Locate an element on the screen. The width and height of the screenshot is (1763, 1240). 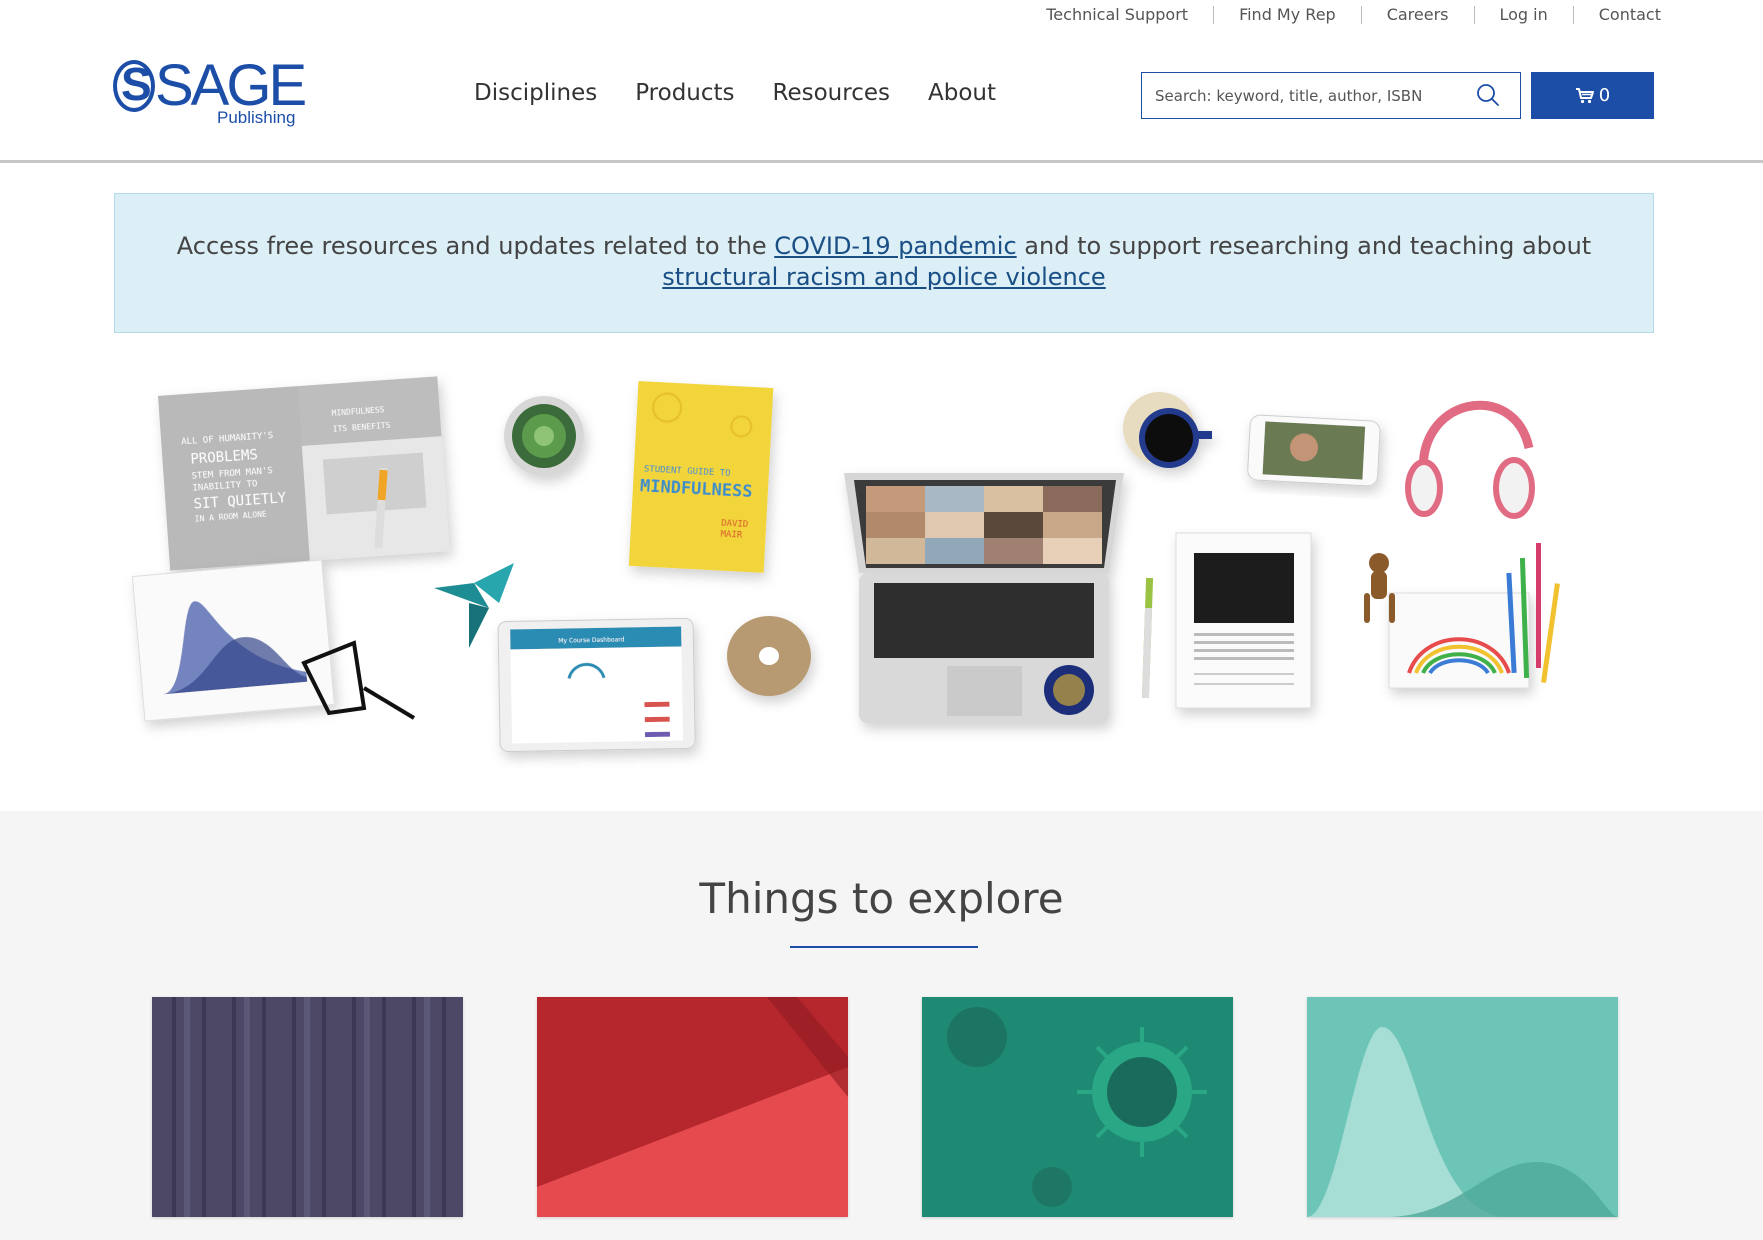
utility-link-technical-support: Technical Support is located at coordinates (1129, 15).